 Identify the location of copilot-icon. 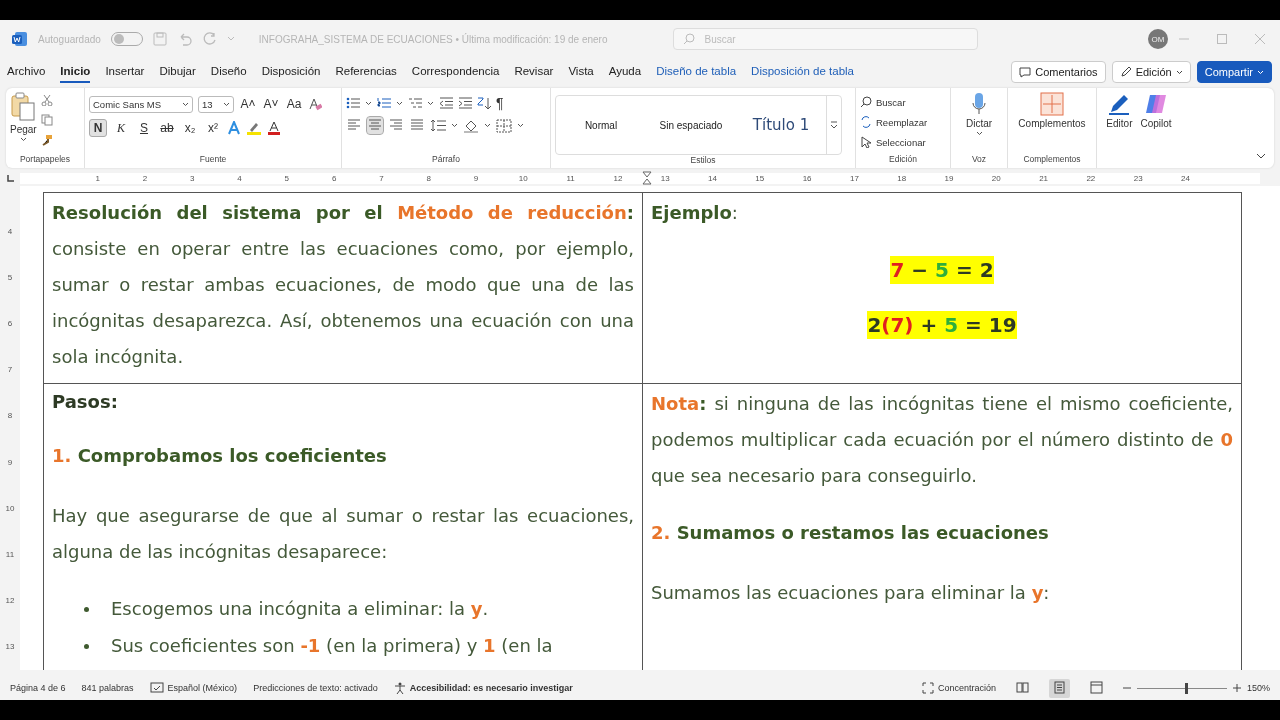
(1156, 104).